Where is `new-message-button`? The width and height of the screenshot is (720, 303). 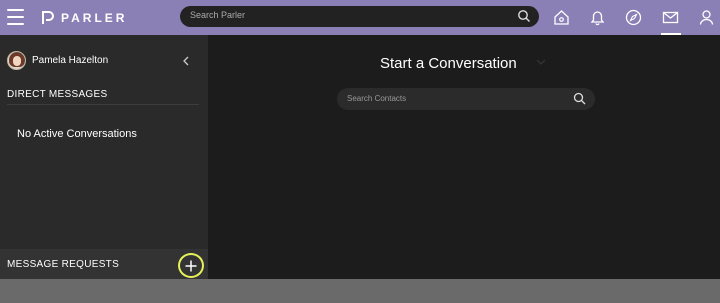 new-message-button is located at coordinates (191, 265).